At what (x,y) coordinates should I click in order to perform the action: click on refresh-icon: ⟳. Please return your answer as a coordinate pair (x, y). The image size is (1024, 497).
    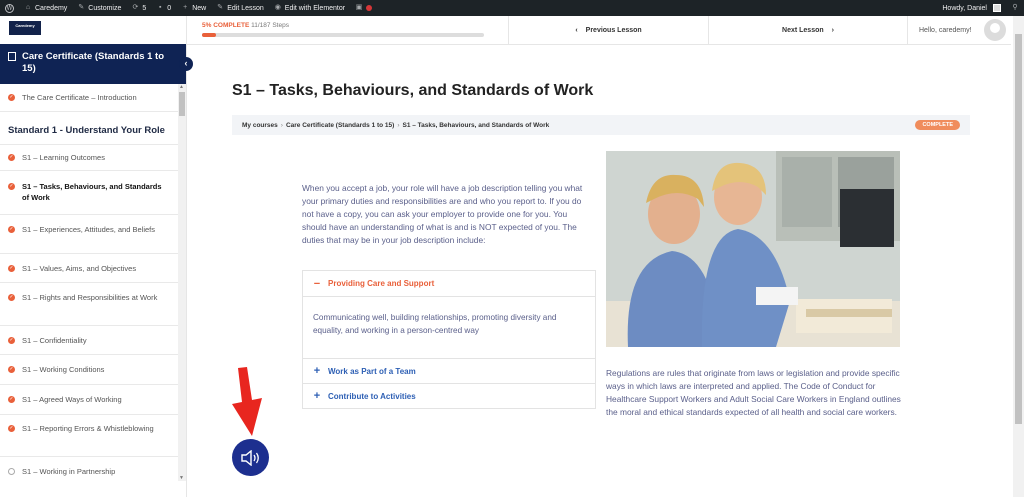
    Looking at the image, I should click on (135, 7).